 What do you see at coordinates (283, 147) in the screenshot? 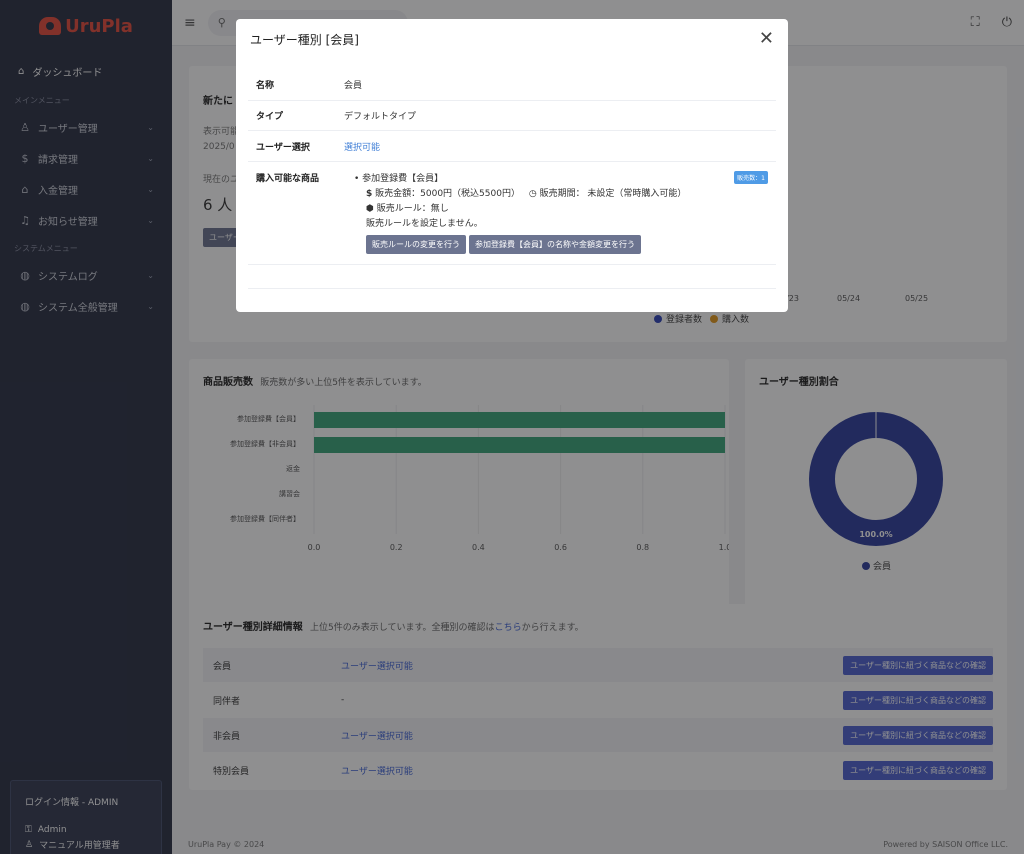
I see `detail-key: ユーザー選択` at bounding box center [283, 147].